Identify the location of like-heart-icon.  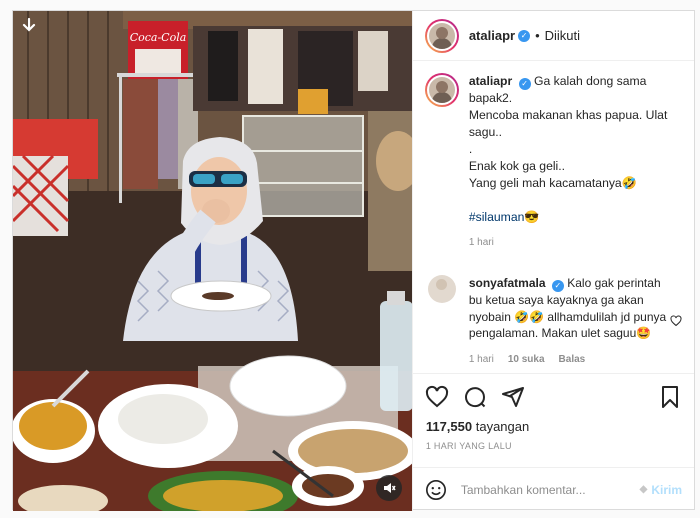
(437, 397).